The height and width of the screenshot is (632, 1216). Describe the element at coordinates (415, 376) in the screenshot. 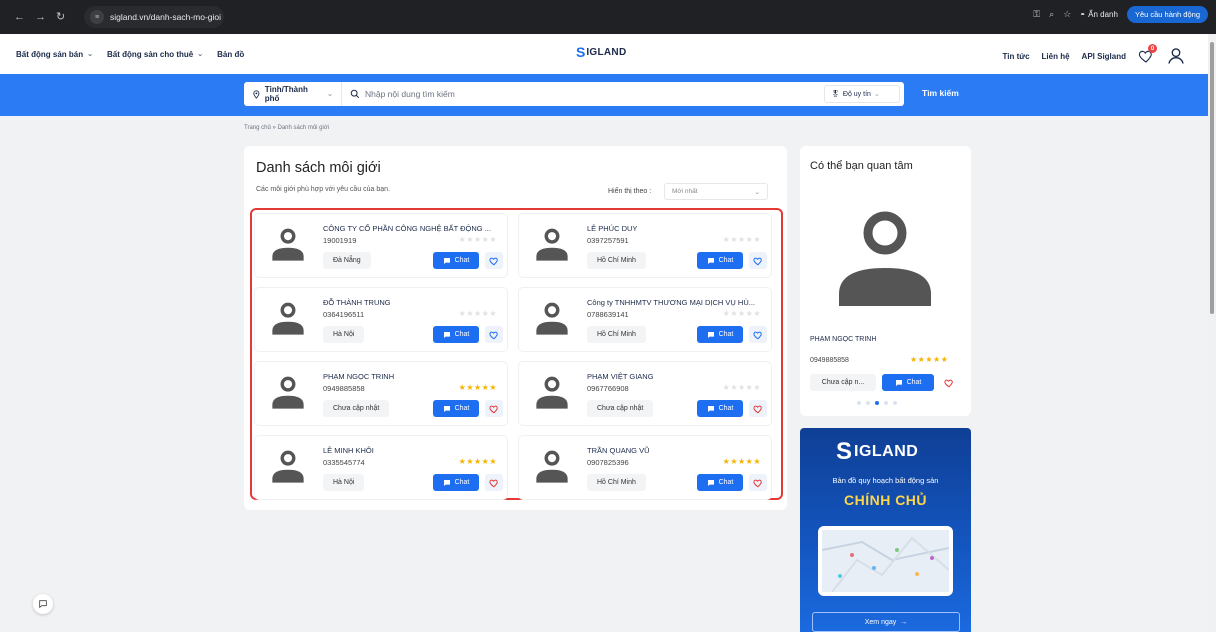

I see `broker-name: PHẠM NGỌC TRINH` at that location.